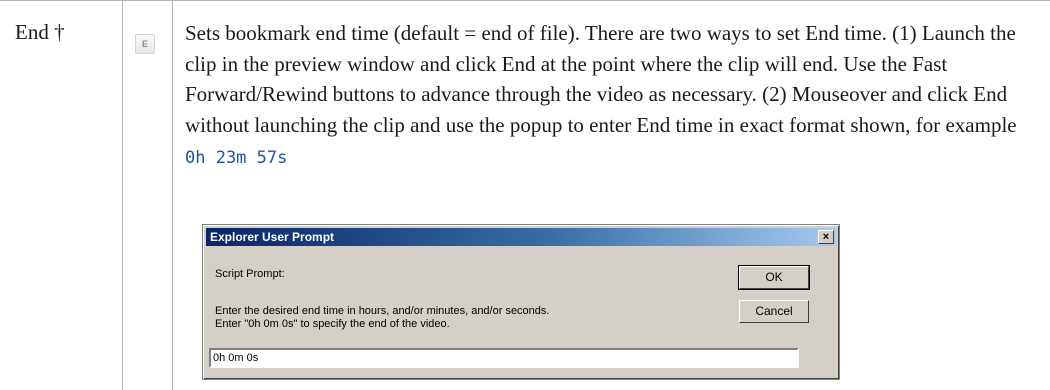 The width and height of the screenshot is (1050, 390). Describe the element at coordinates (250, 274) in the screenshot. I see `script-prompt-label: Script Prompt:` at that location.